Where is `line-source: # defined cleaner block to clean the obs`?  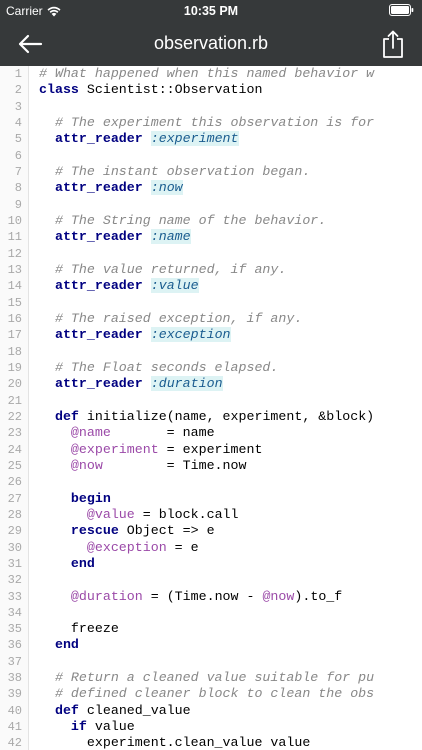 line-source: # defined cleaner block to clean the obs is located at coordinates (206, 694).